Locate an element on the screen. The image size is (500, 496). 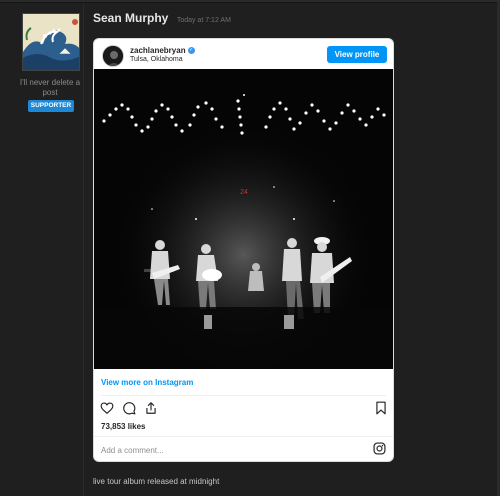
user-title: I'll never delete a post is located at coordinates (50, 88).